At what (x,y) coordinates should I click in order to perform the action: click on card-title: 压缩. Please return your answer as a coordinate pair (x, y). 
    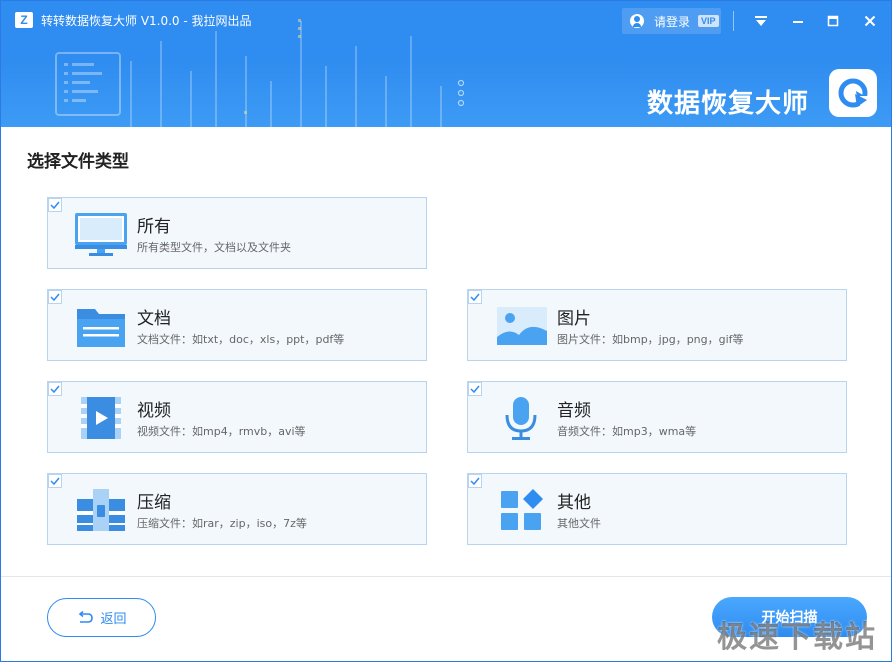
    Looking at the image, I should click on (154, 503).